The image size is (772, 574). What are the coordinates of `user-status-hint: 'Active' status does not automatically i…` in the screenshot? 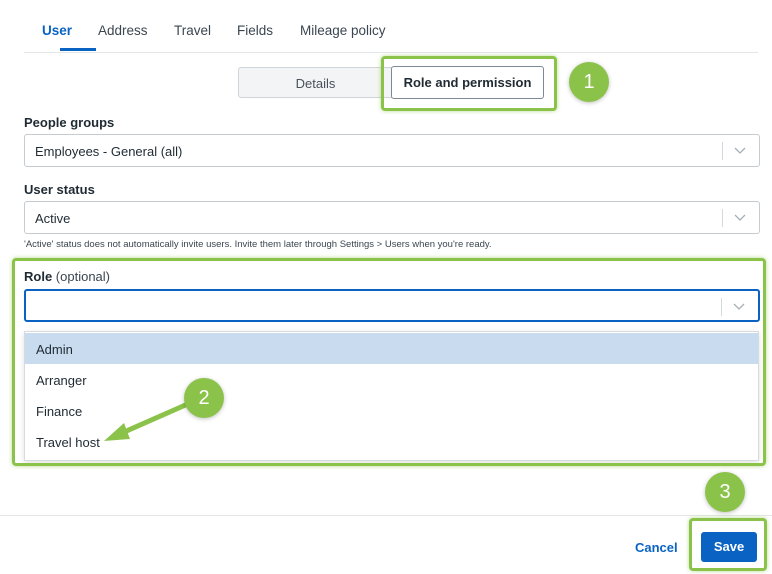 It's located at (258, 244).